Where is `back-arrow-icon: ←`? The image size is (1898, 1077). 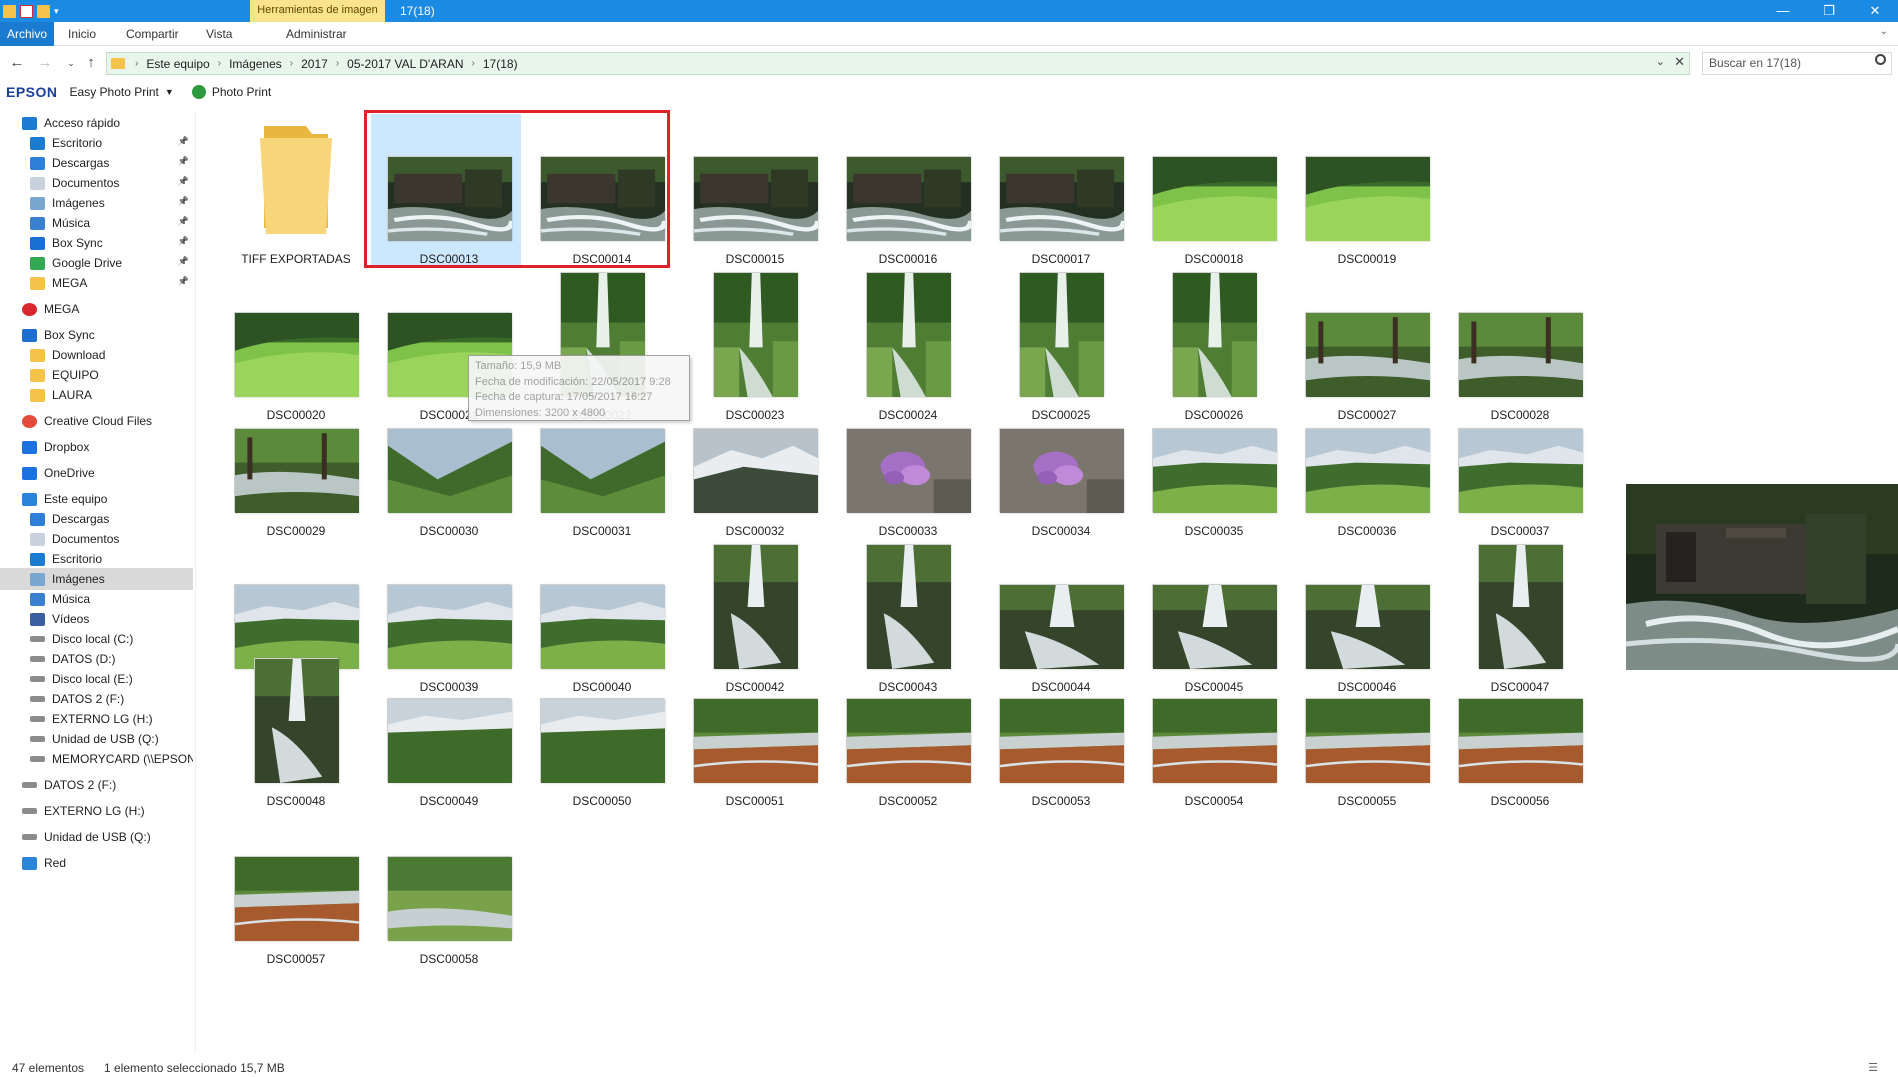
back-arrow-icon: ← is located at coordinates (17, 63).